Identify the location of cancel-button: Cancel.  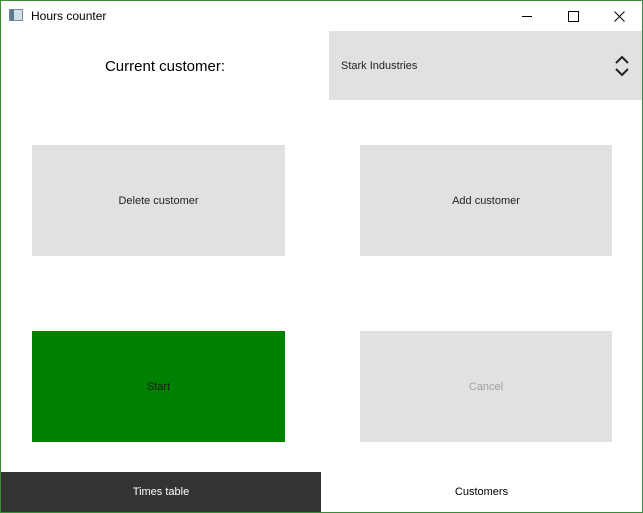
(486, 386).